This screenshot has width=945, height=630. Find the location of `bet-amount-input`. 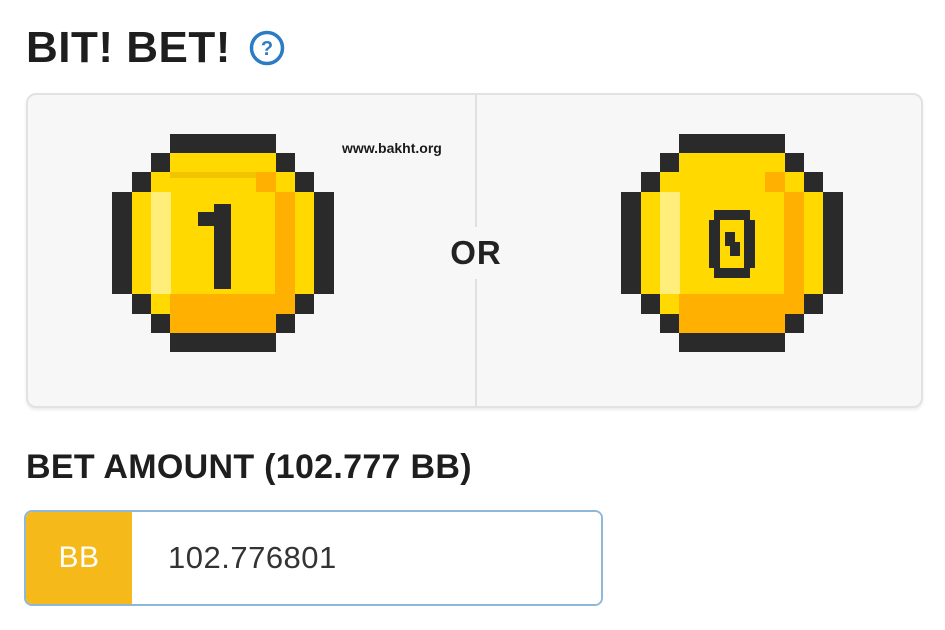

bet-amount-input is located at coordinates (366, 558).